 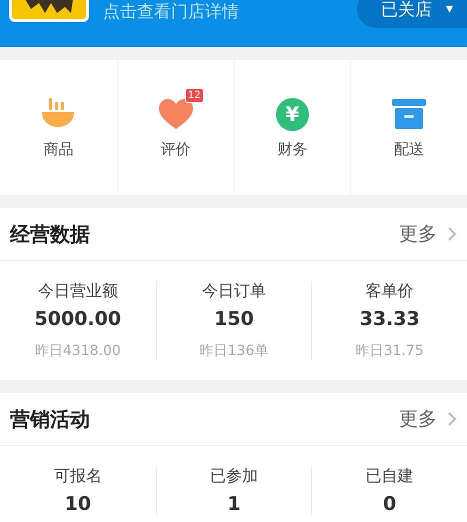 I want to click on caret-icon: ▾, so click(x=449, y=9).